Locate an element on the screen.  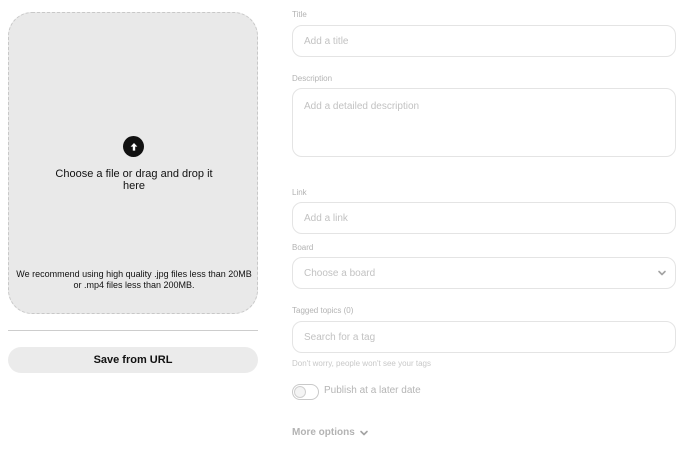
title-label: Title is located at coordinates (299, 14).